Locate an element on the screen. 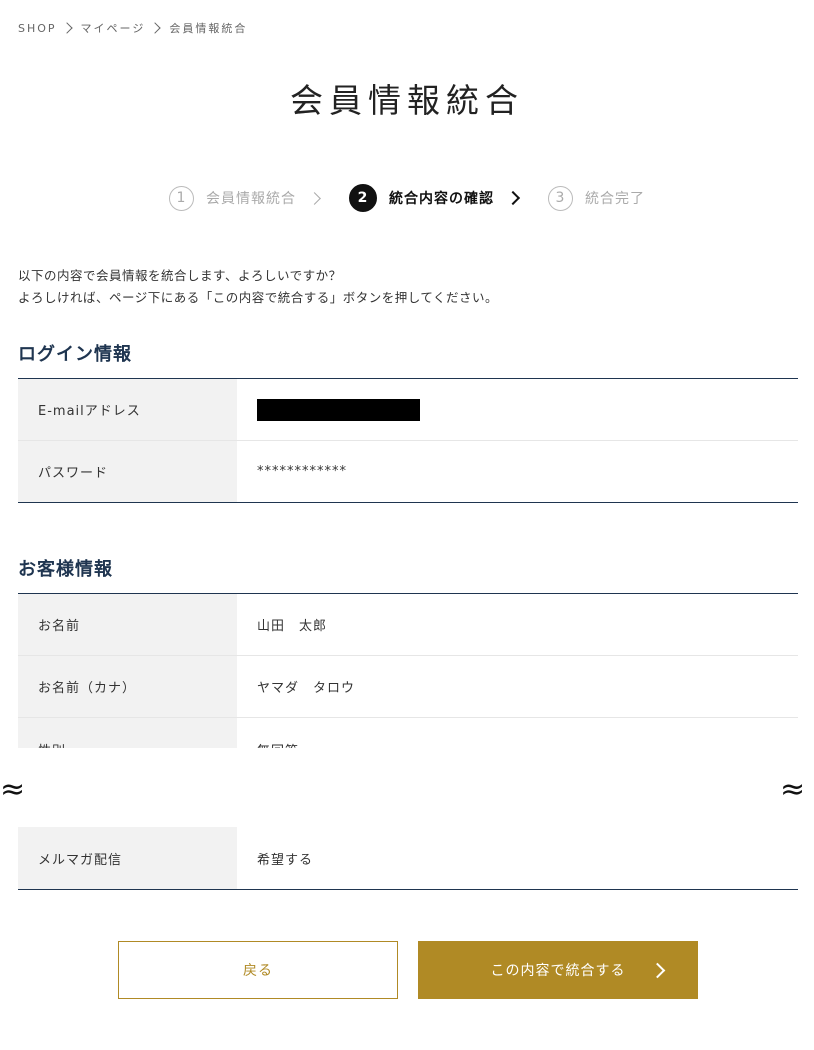  breadcrumb-current: 会員情報統合 is located at coordinates (208, 28).